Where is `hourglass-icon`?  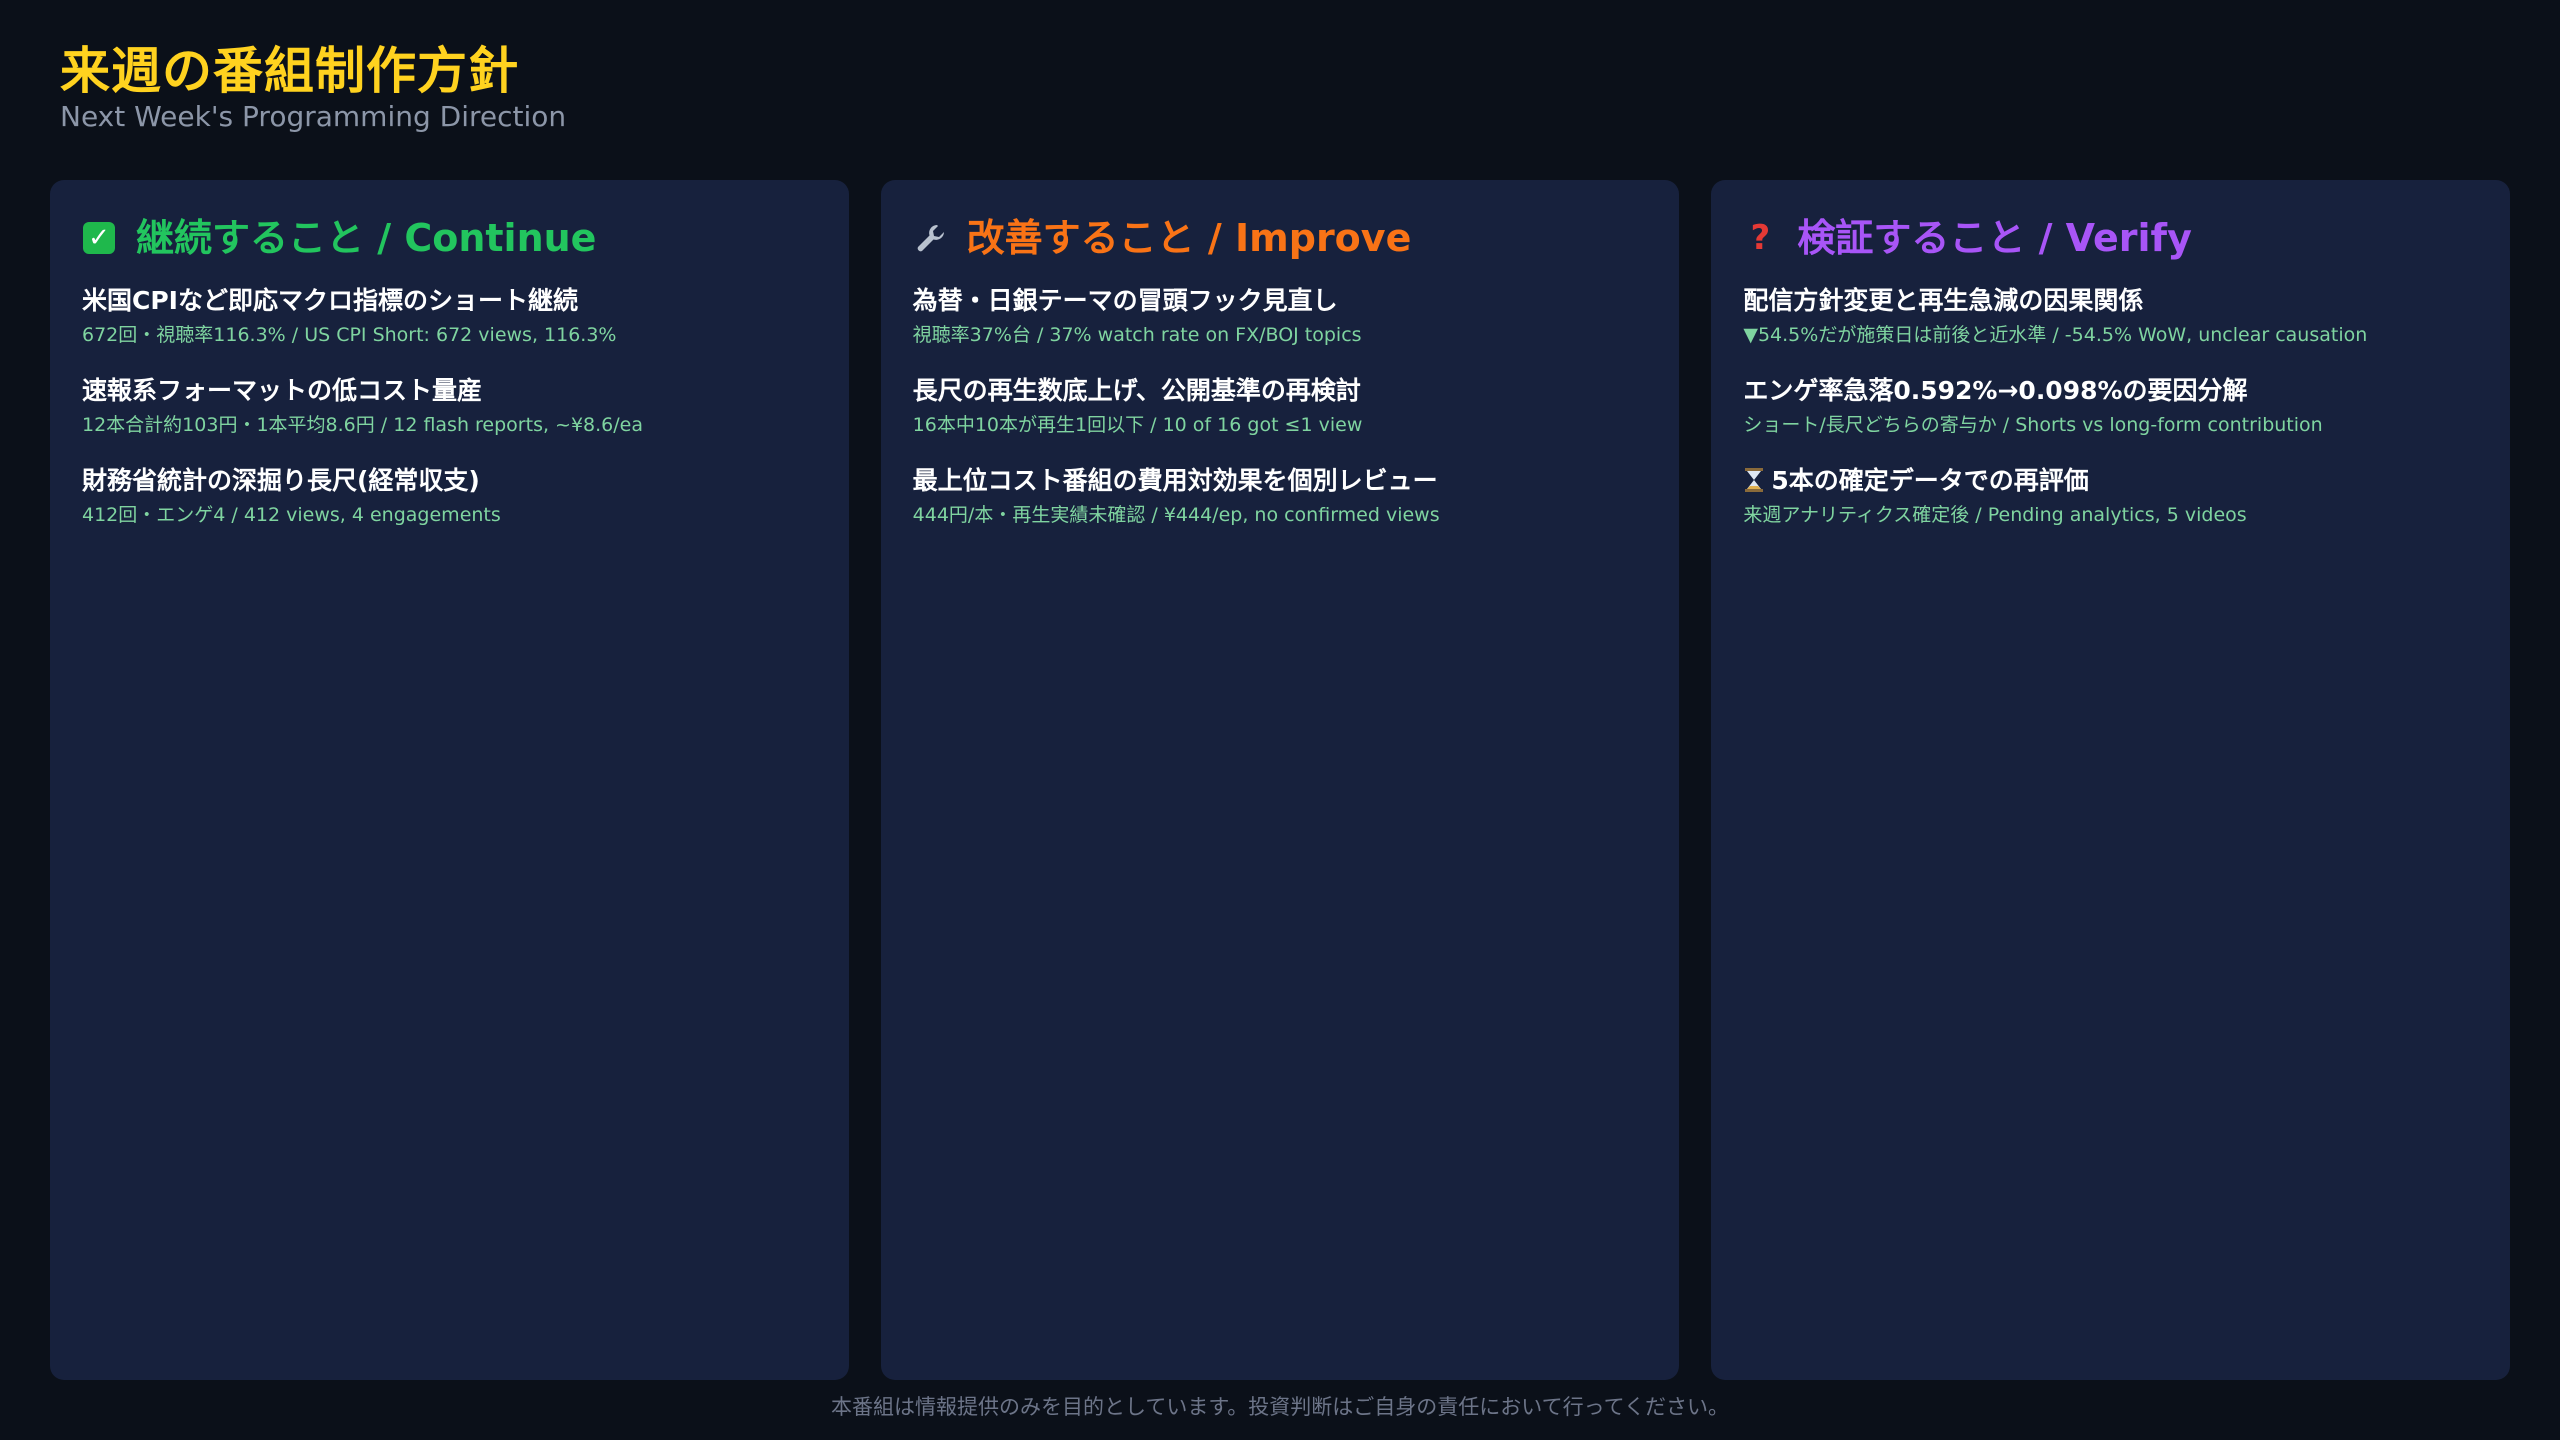 hourglass-icon is located at coordinates (1754, 481).